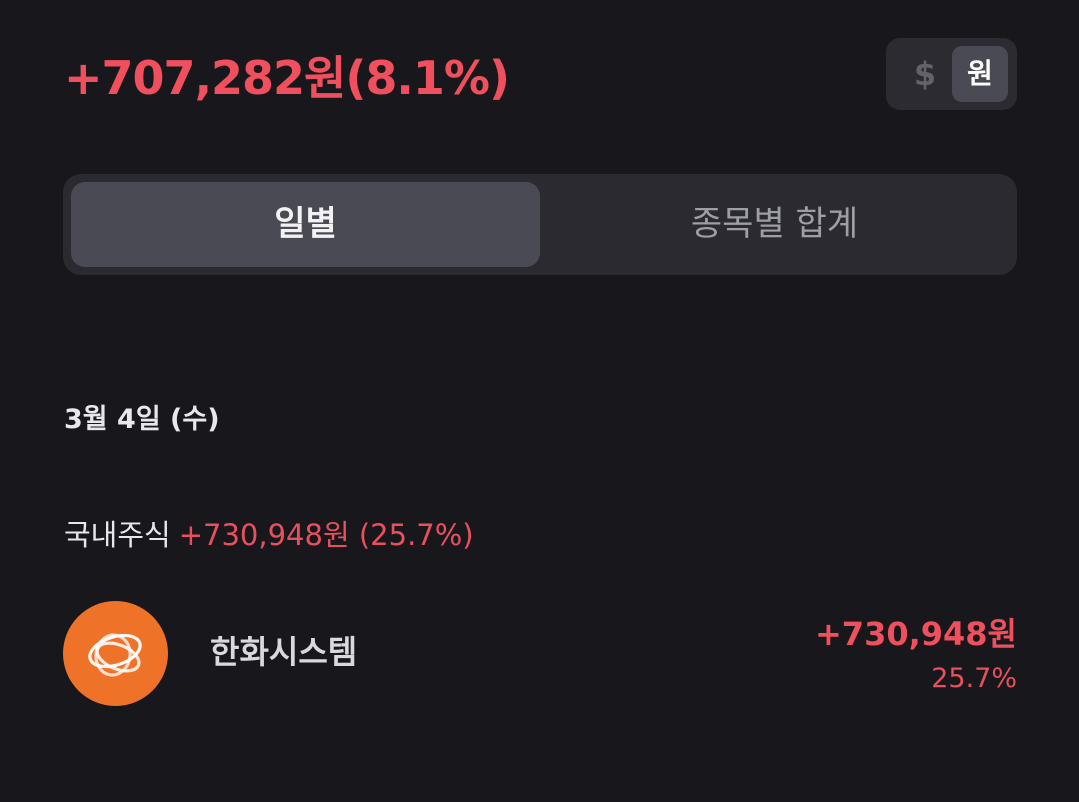 The image size is (1079, 802). What do you see at coordinates (915, 634) in the screenshot?
I see `stock-profit-amount: +730,948원` at bounding box center [915, 634].